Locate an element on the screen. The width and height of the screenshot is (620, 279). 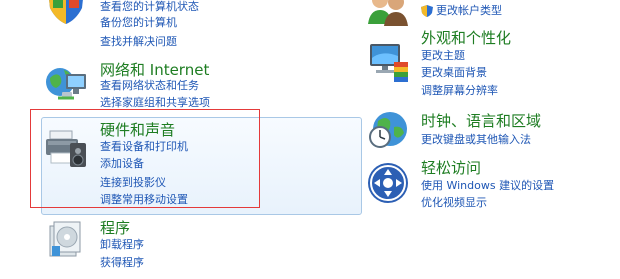
ease-of-access-icon is located at coordinates (388, 183).